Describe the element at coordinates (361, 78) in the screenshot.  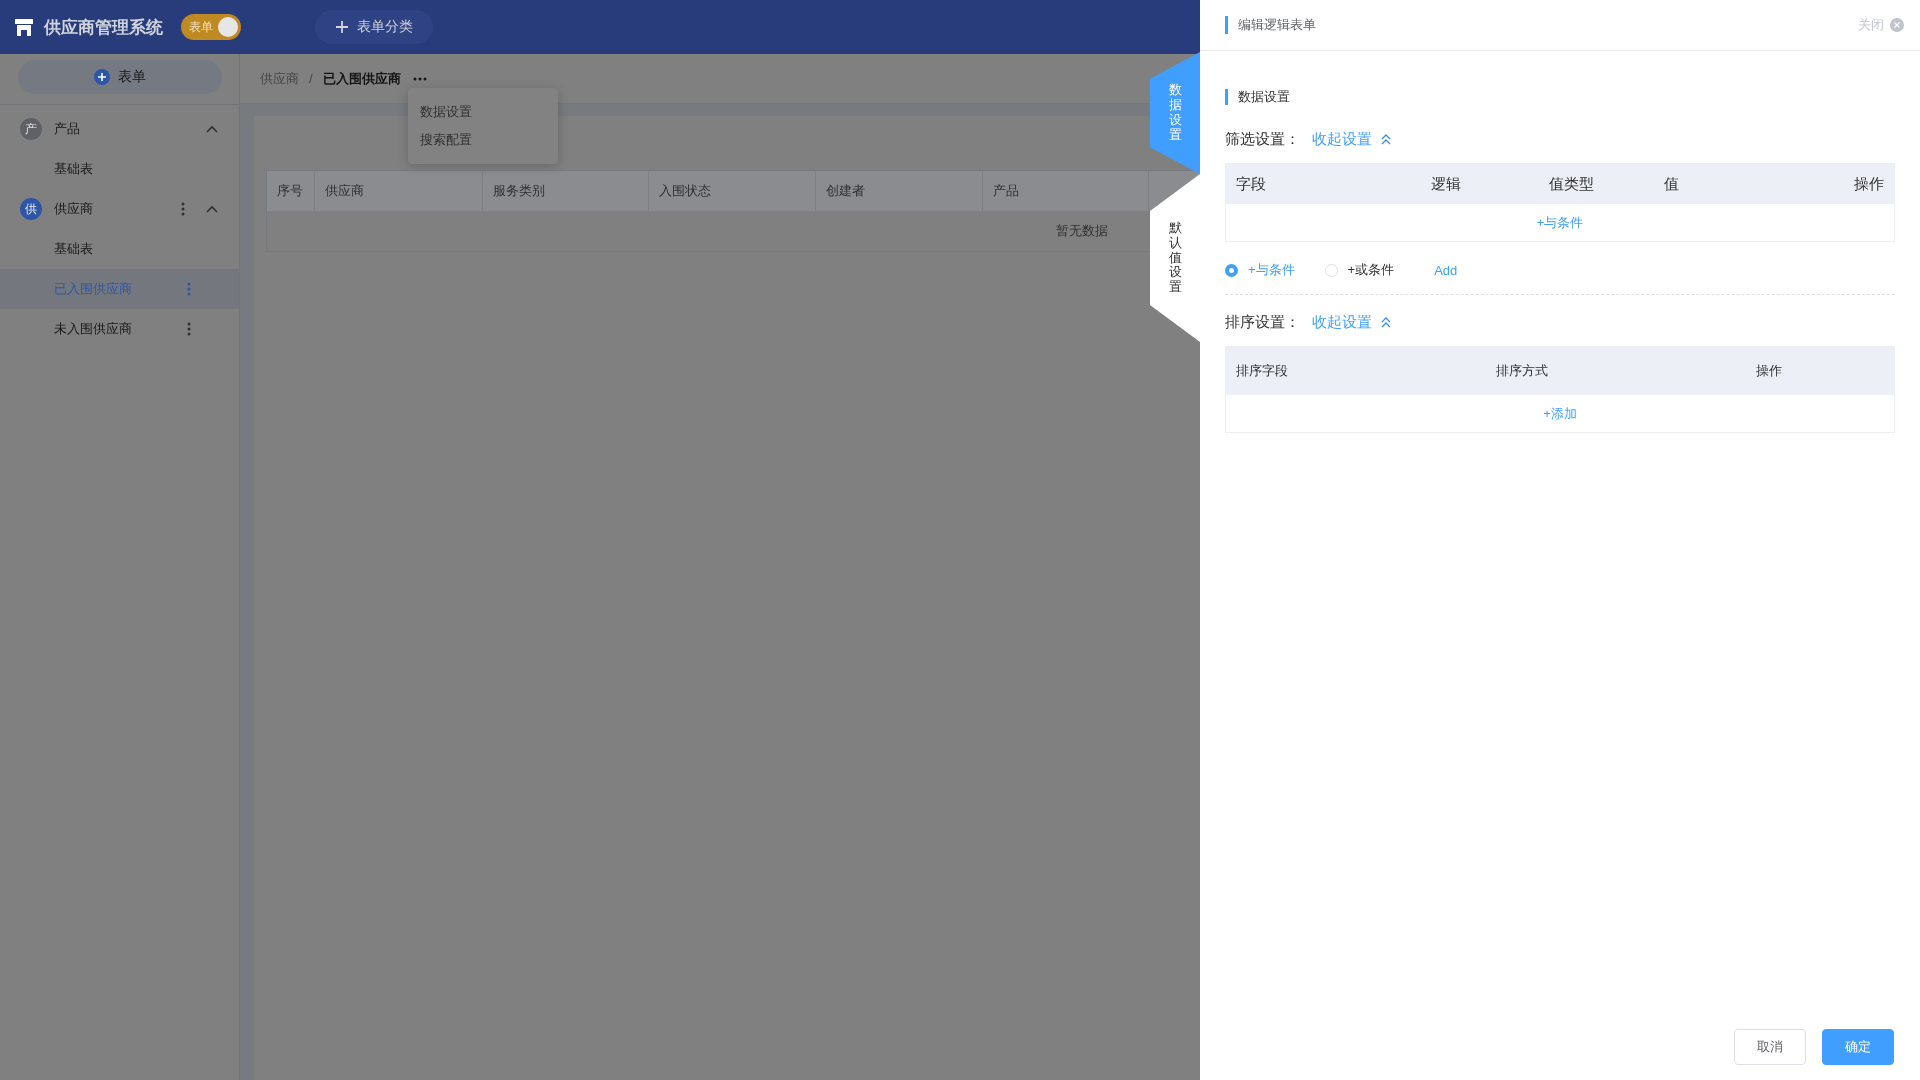
I see `breadcrumb-item: 已入围供应商` at that location.